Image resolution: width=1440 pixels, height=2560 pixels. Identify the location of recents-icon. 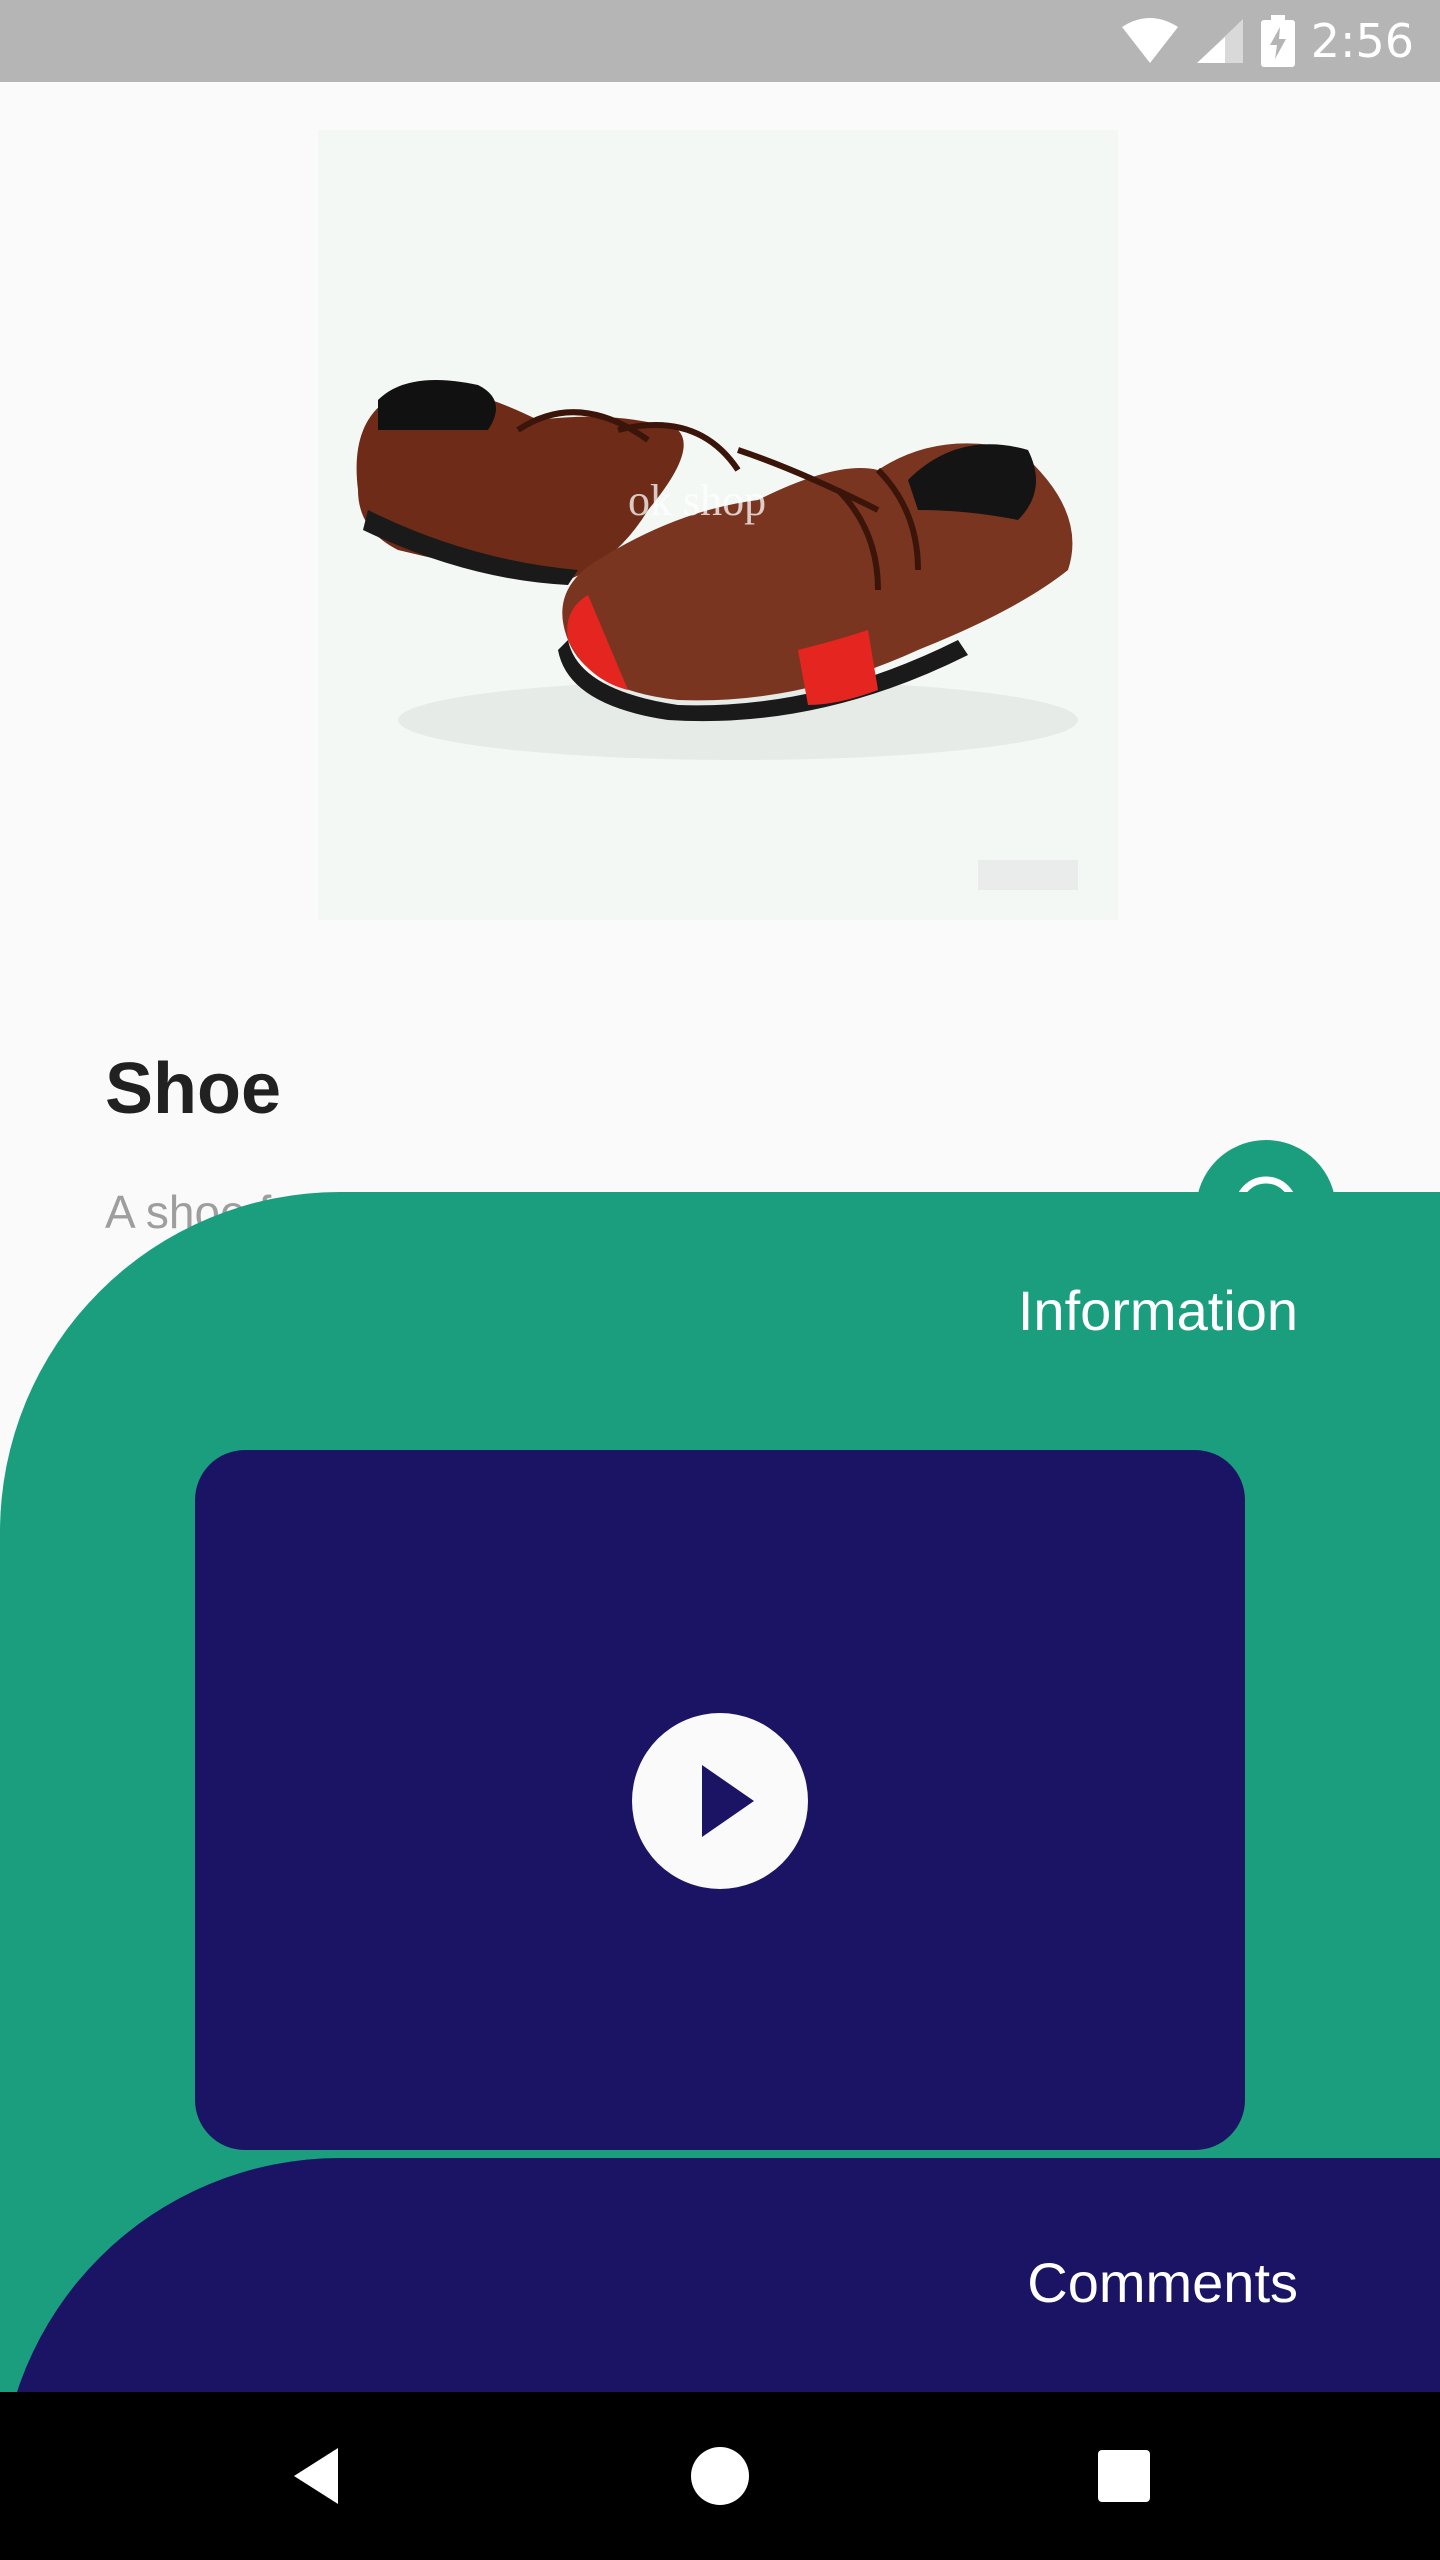
(1124, 2476).